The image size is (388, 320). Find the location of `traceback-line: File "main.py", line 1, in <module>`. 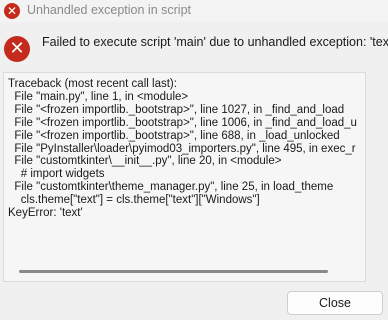

traceback-line: File "main.py", line 1, in <module> is located at coordinates (98, 96).